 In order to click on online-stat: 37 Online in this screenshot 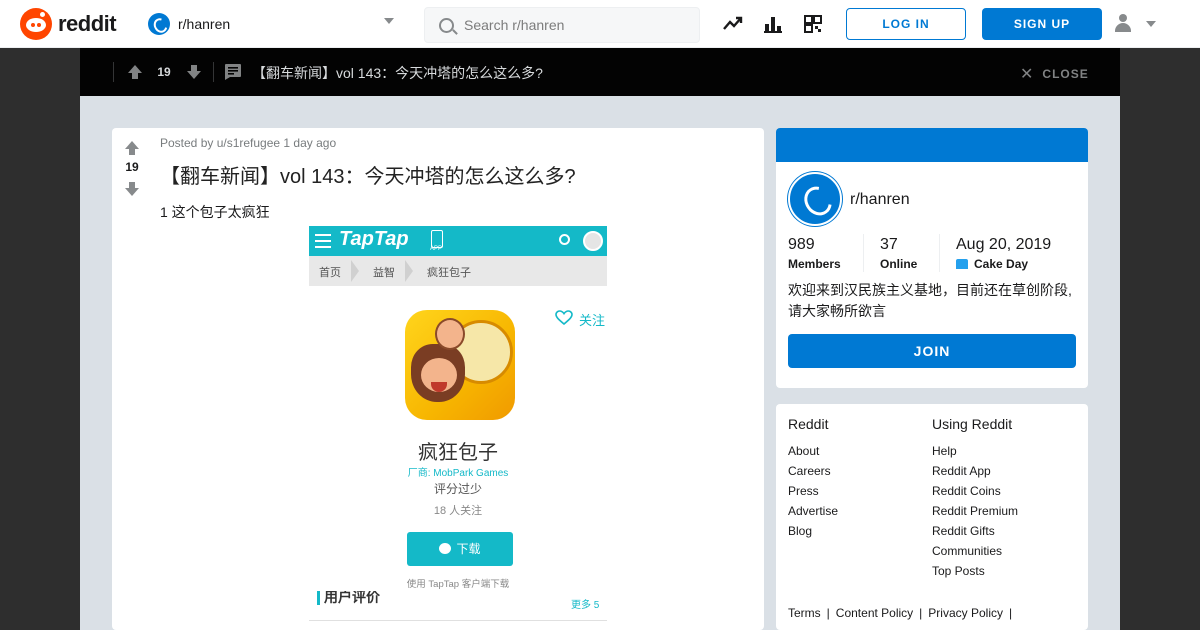, I will do `click(898, 253)`.